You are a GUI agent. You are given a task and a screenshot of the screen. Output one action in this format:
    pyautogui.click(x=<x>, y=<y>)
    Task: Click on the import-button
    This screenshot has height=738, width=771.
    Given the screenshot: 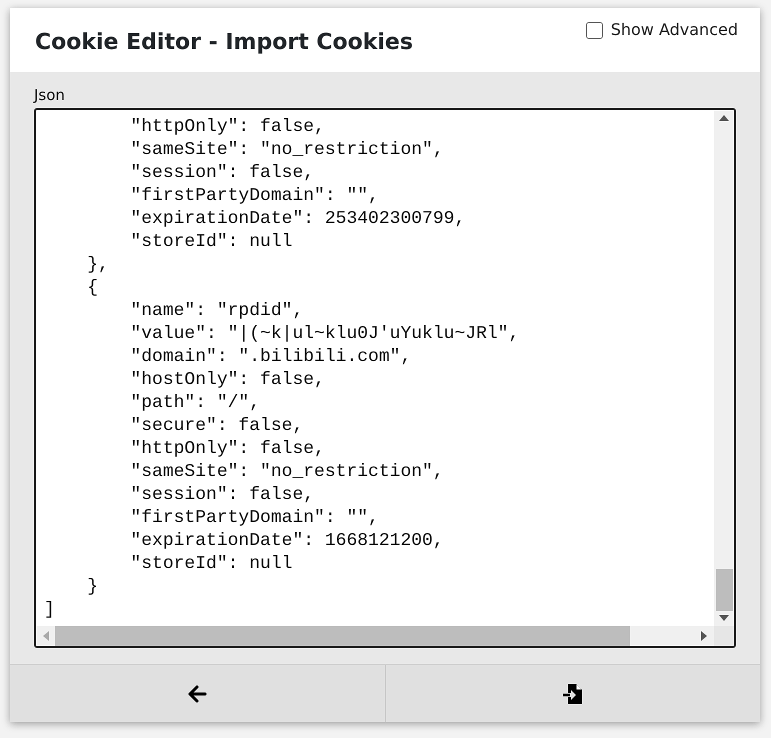 What is the action you would take?
    pyautogui.click(x=572, y=693)
    